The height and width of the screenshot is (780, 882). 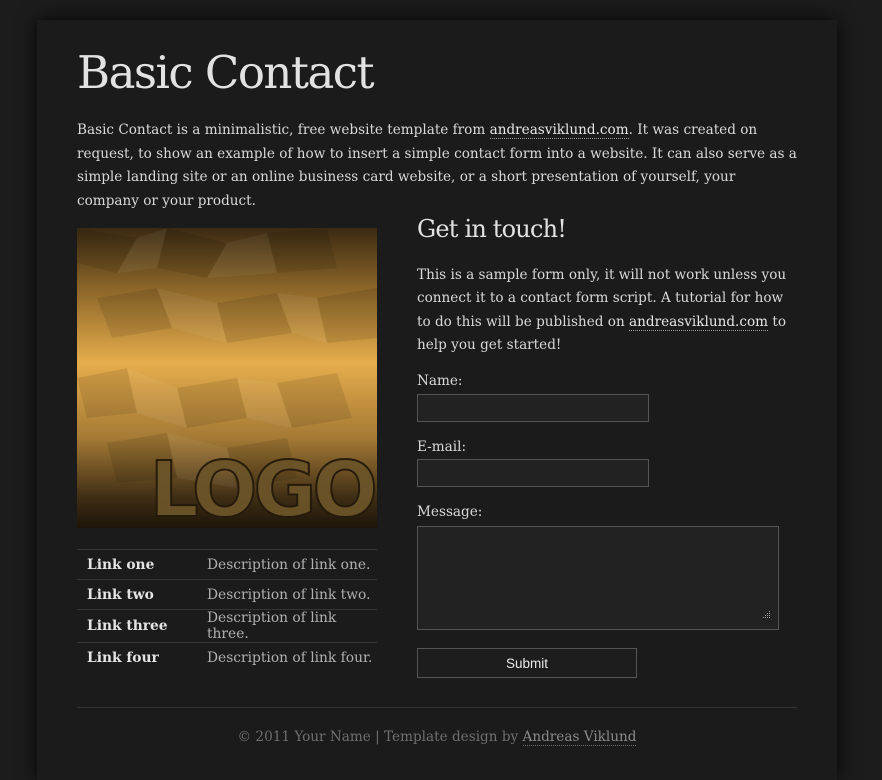 I want to click on table-row: Link one Description of link one., so click(x=227, y=564).